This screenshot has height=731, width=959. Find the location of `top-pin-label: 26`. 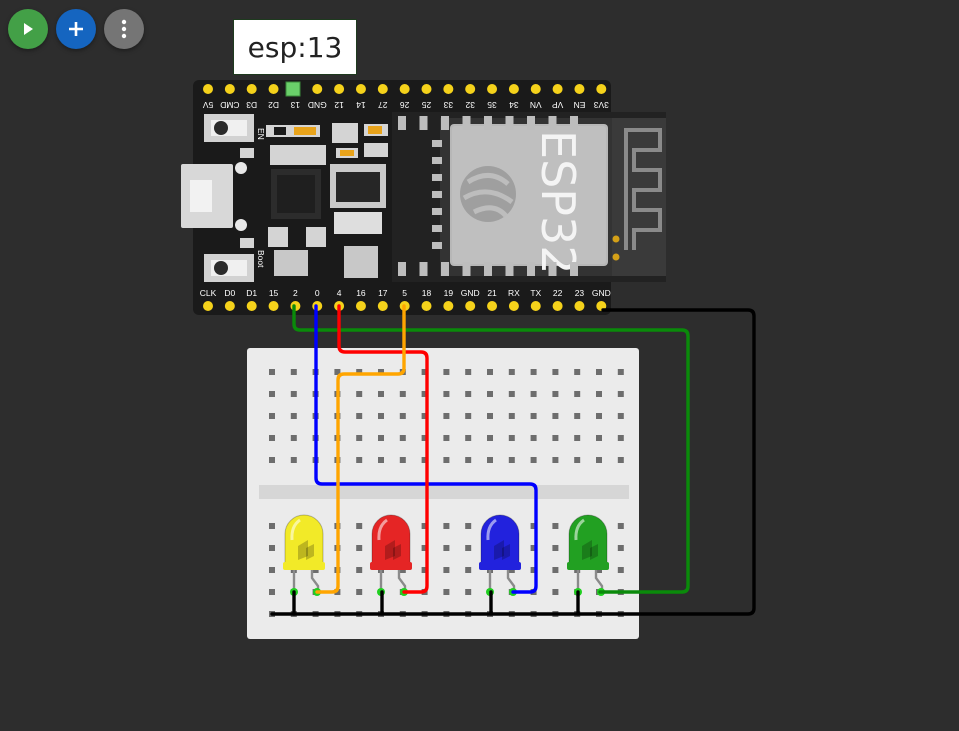

top-pin-label: 26 is located at coordinates (405, 105).